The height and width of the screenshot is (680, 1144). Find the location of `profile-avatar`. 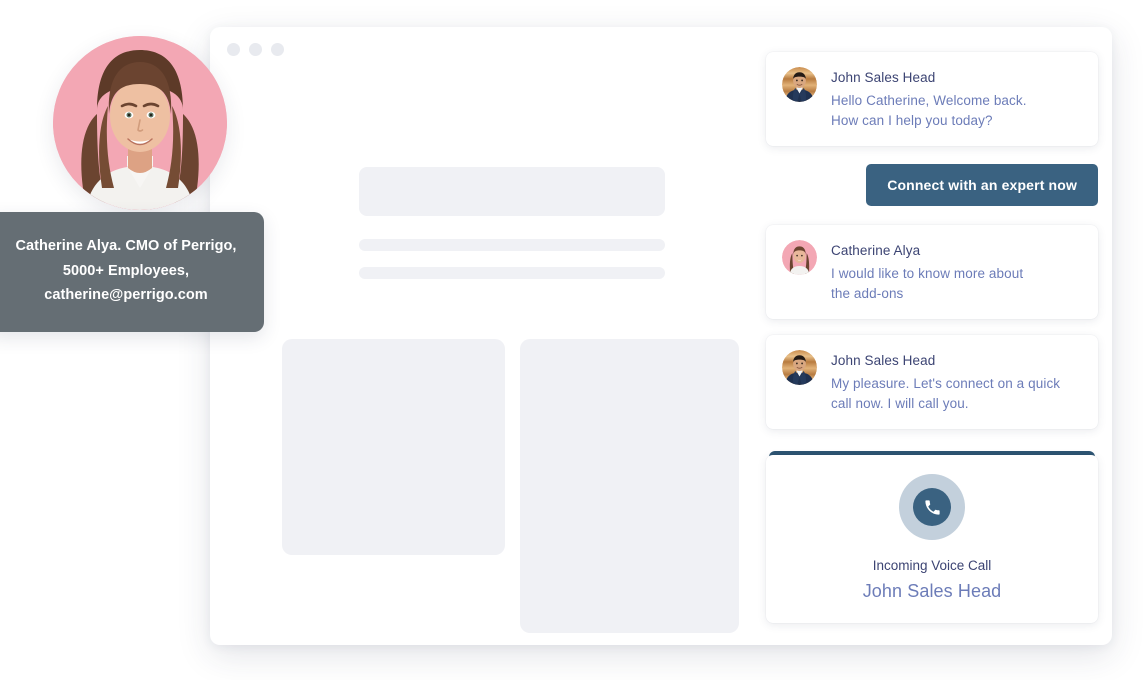

profile-avatar is located at coordinates (140, 123).